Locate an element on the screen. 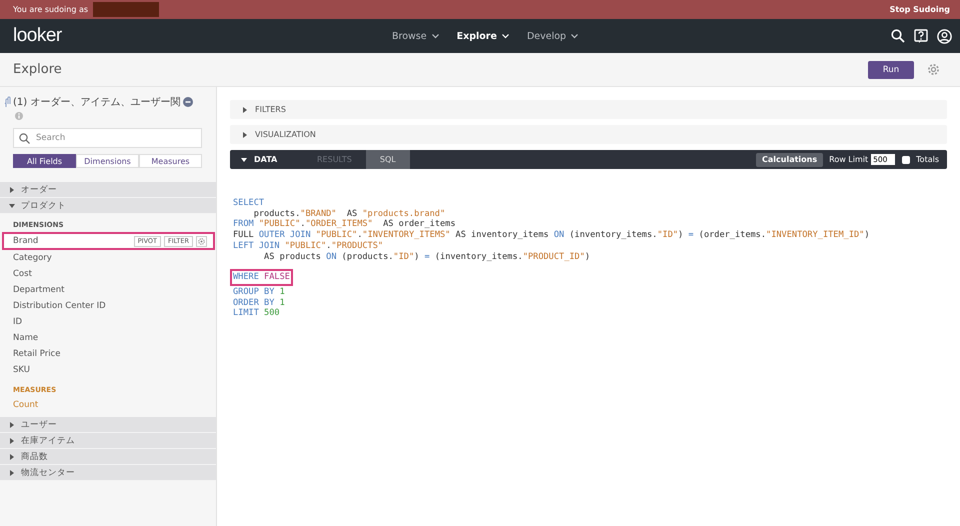 The width and height of the screenshot is (960, 526). field-label: Brand is located at coordinates (26, 241).